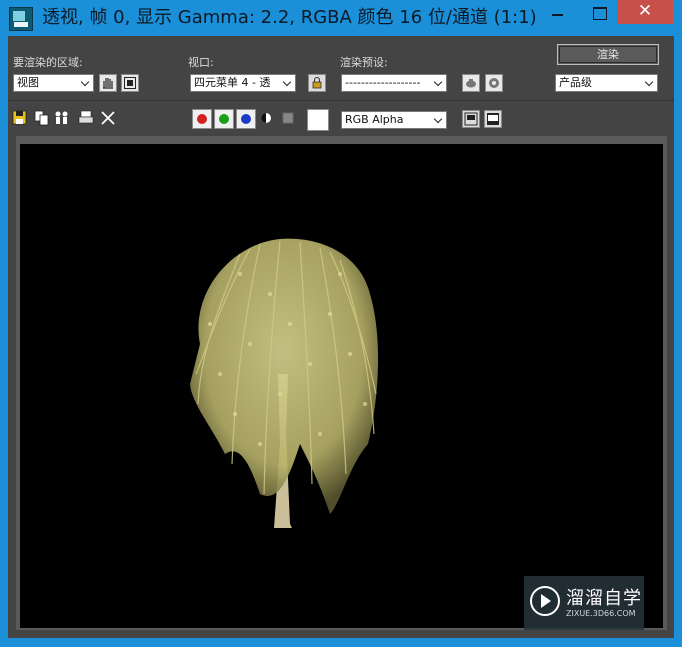  I want to click on close-button: ✕, so click(645, 12).